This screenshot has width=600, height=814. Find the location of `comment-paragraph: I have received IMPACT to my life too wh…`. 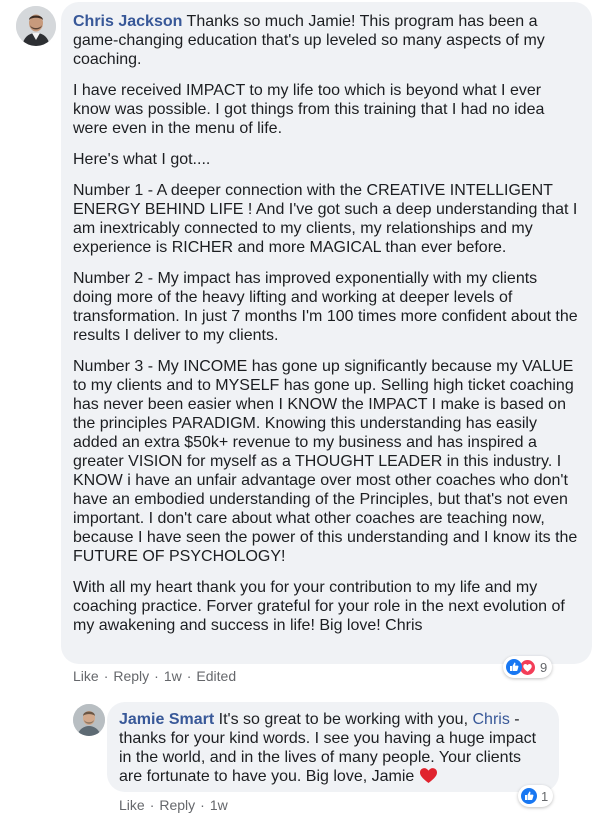

comment-paragraph: I have received IMPACT to my life too wh… is located at coordinates (309, 109).